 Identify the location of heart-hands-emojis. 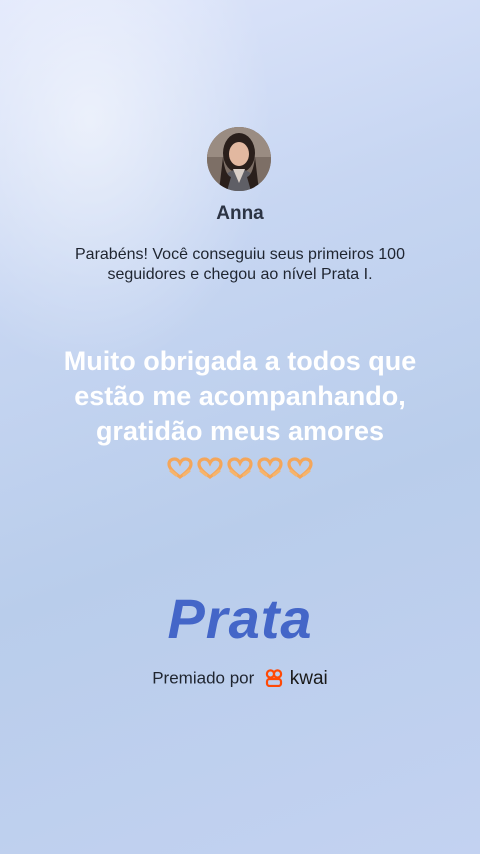
(240, 467).